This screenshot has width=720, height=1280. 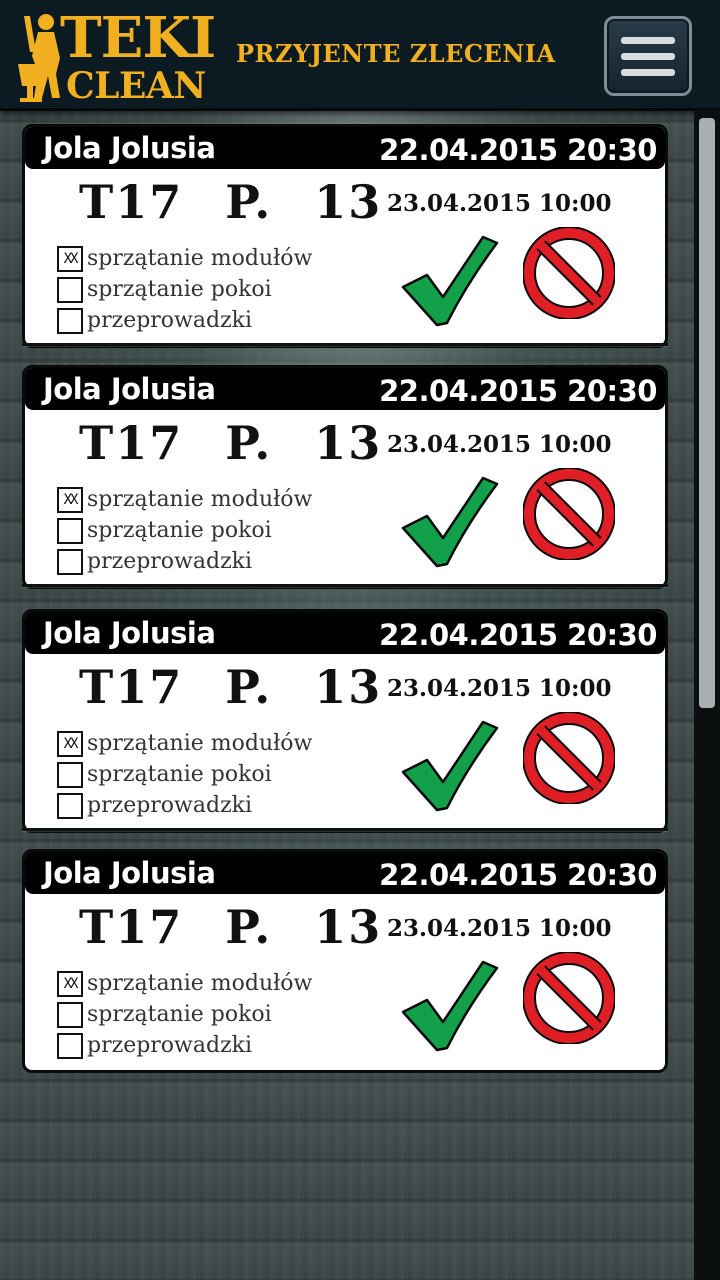 I want to click on app-header: TEKI CLEAN PRZYJENTE ZLECENIA, so click(x=360, y=55).